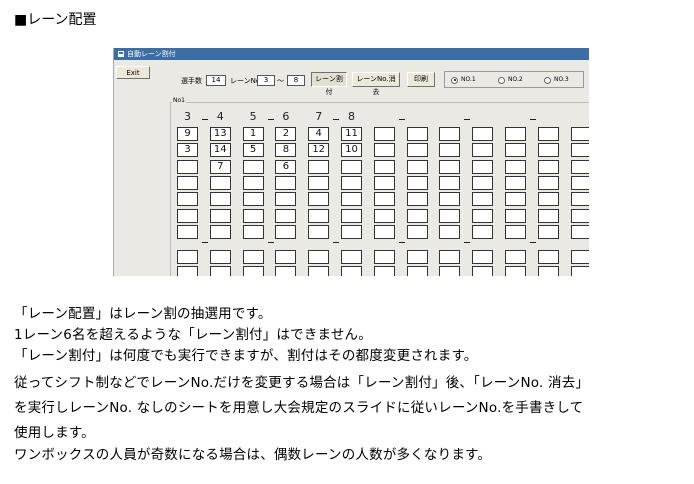  I want to click on exit-button: Exit, so click(133, 72).